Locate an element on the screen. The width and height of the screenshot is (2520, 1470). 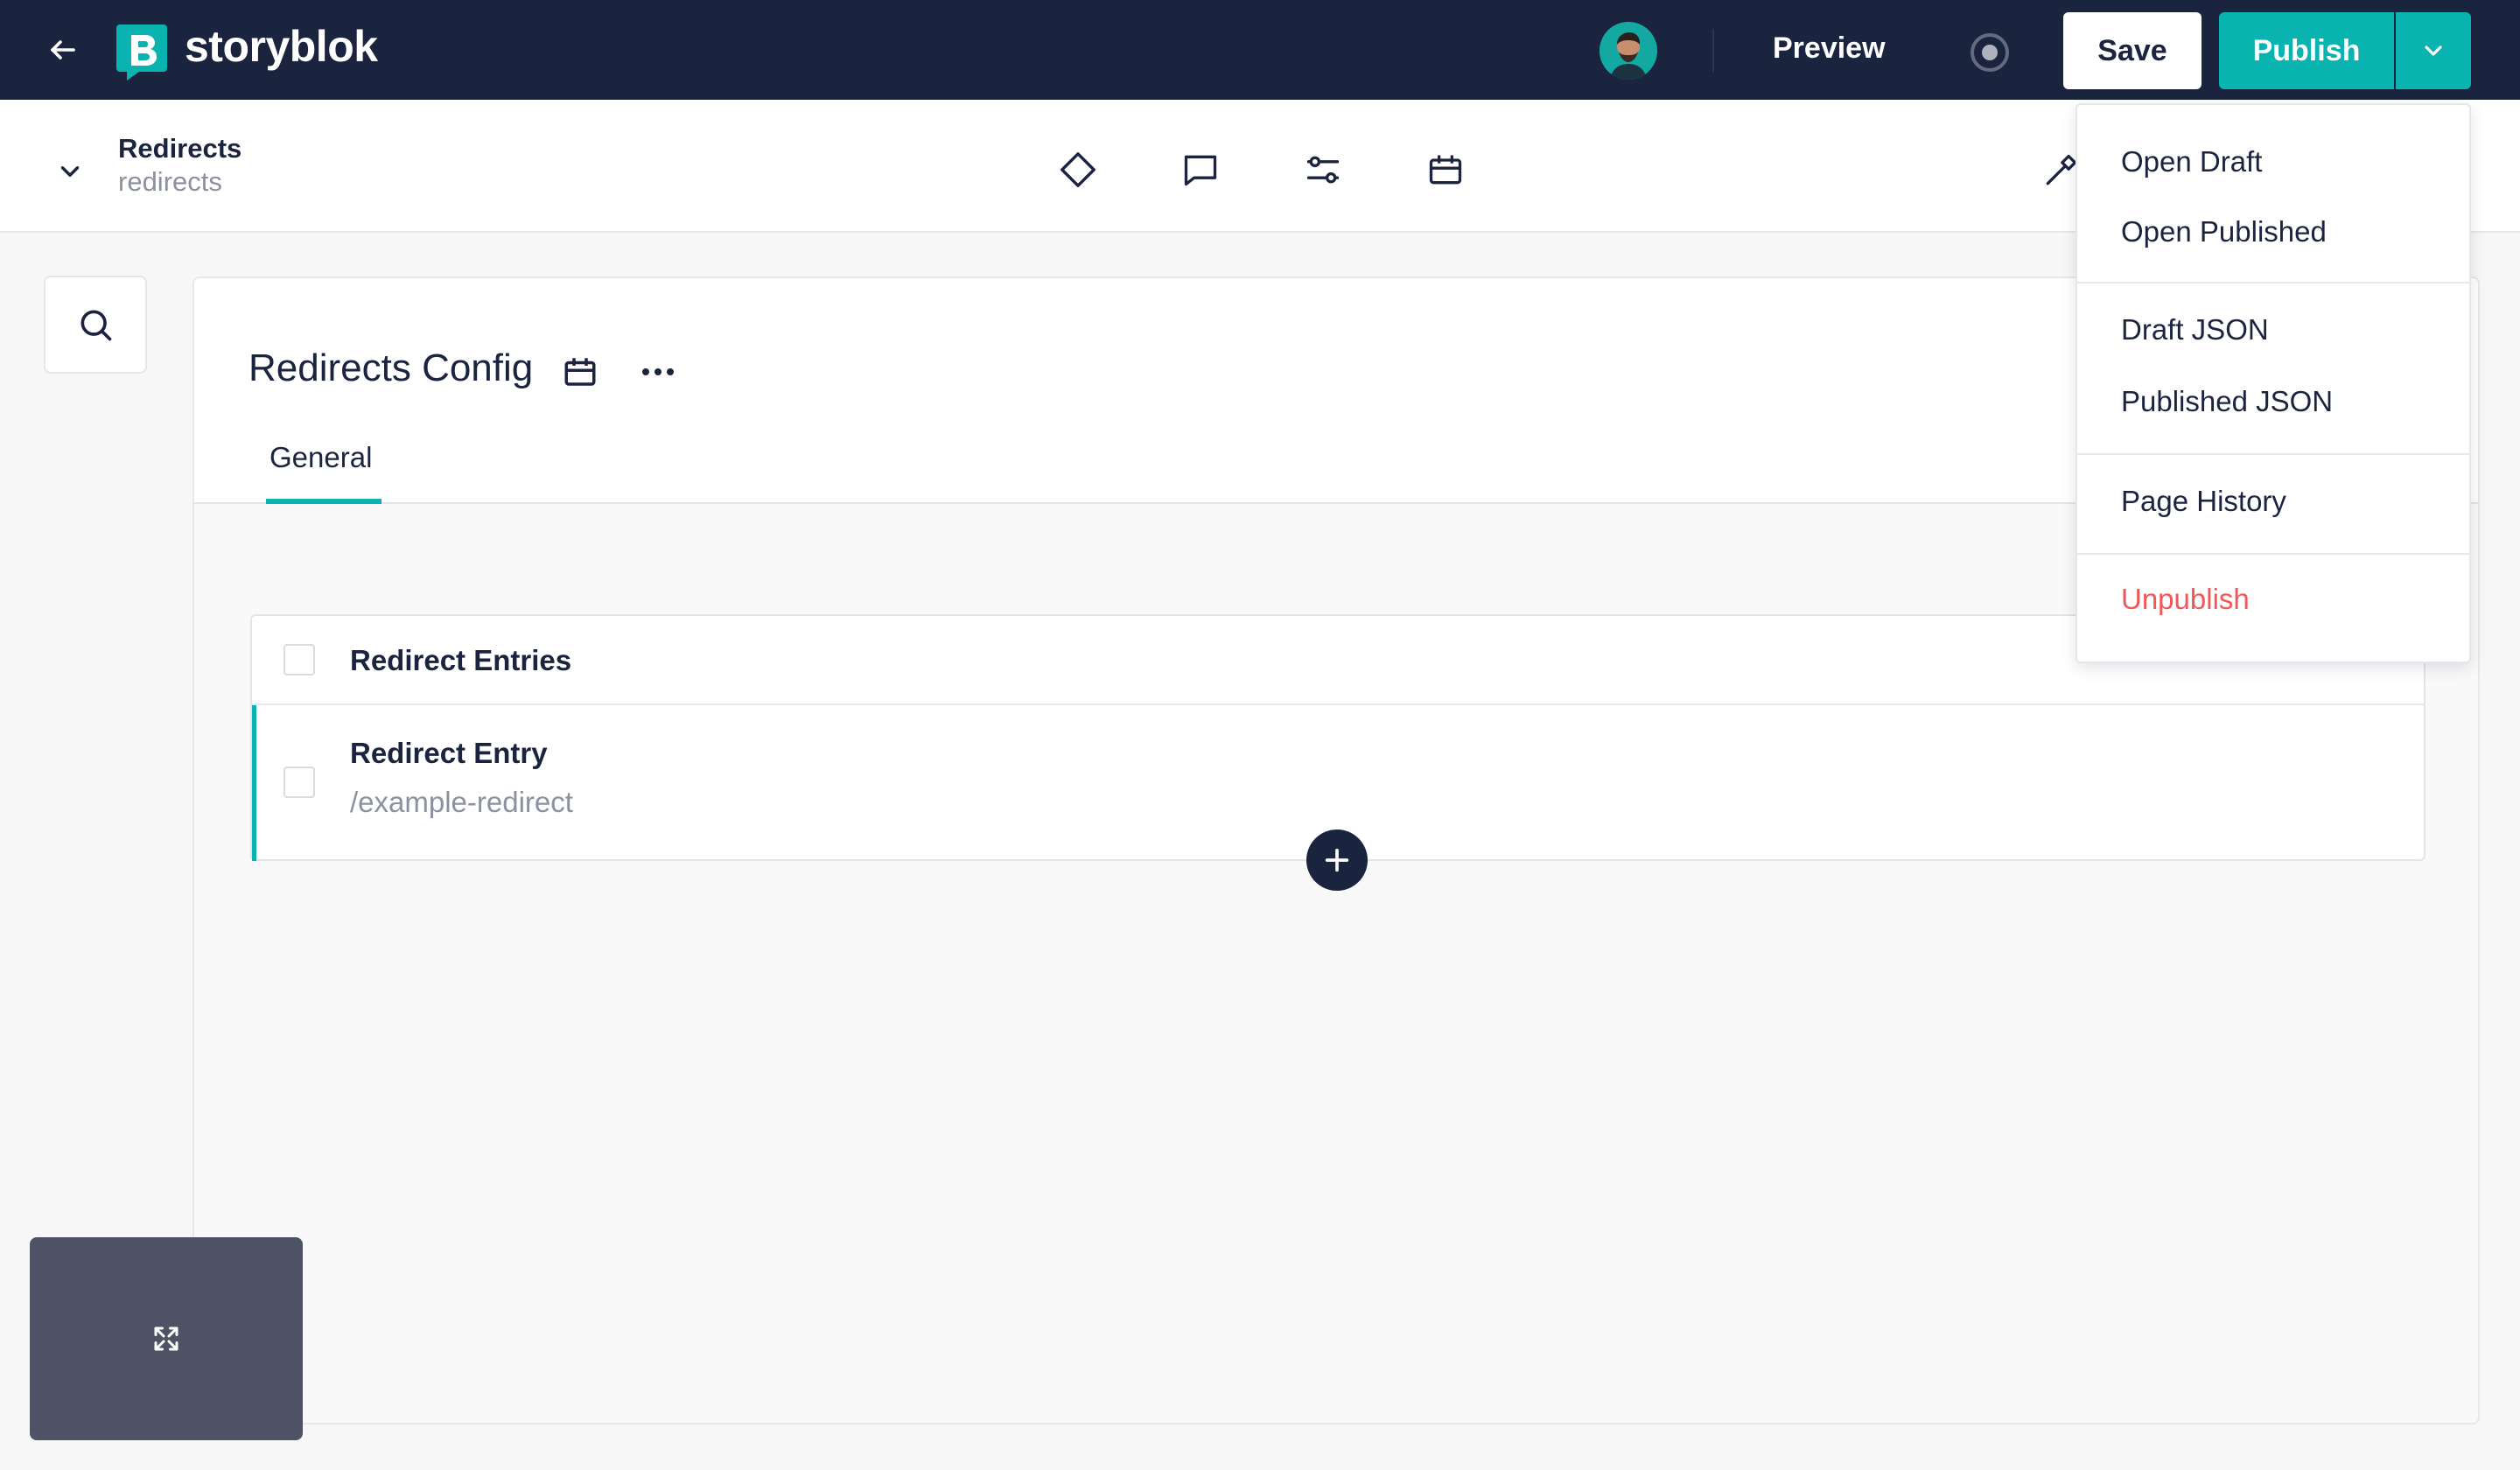
toolbar-schedule-button is located at coordinates (1445, 169).